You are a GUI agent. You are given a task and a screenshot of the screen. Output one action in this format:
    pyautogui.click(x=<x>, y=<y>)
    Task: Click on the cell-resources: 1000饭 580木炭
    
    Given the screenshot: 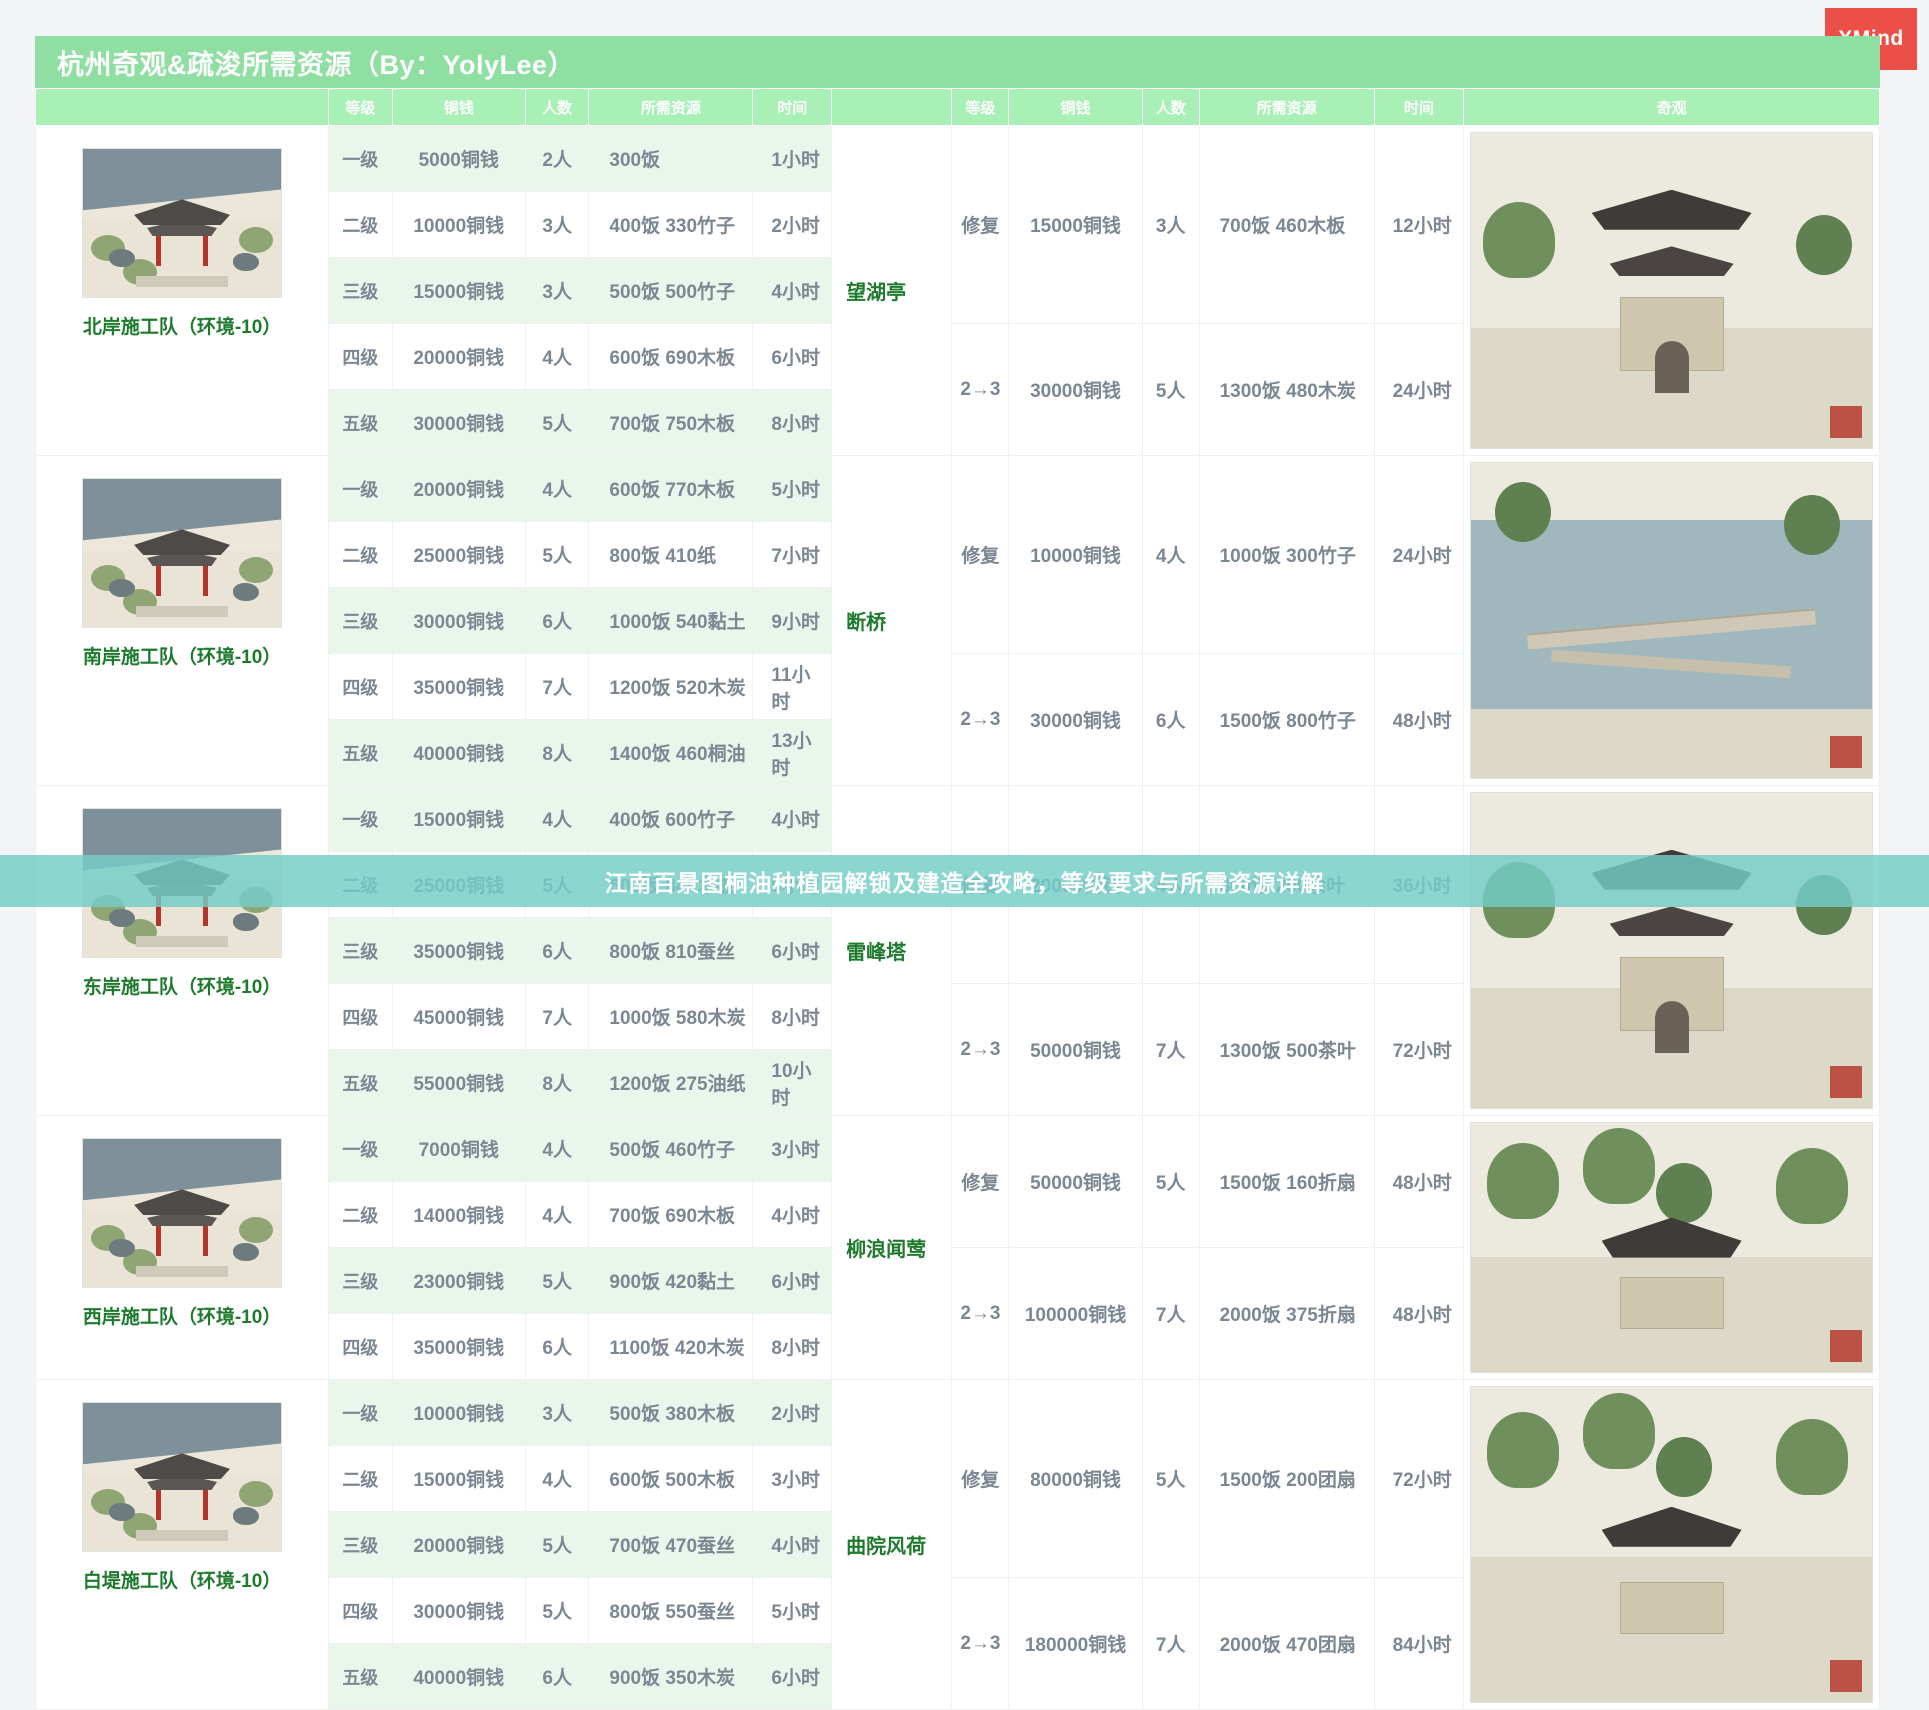 What is the action you would take?
    pyautogui.click(x=671, y=1016)
    